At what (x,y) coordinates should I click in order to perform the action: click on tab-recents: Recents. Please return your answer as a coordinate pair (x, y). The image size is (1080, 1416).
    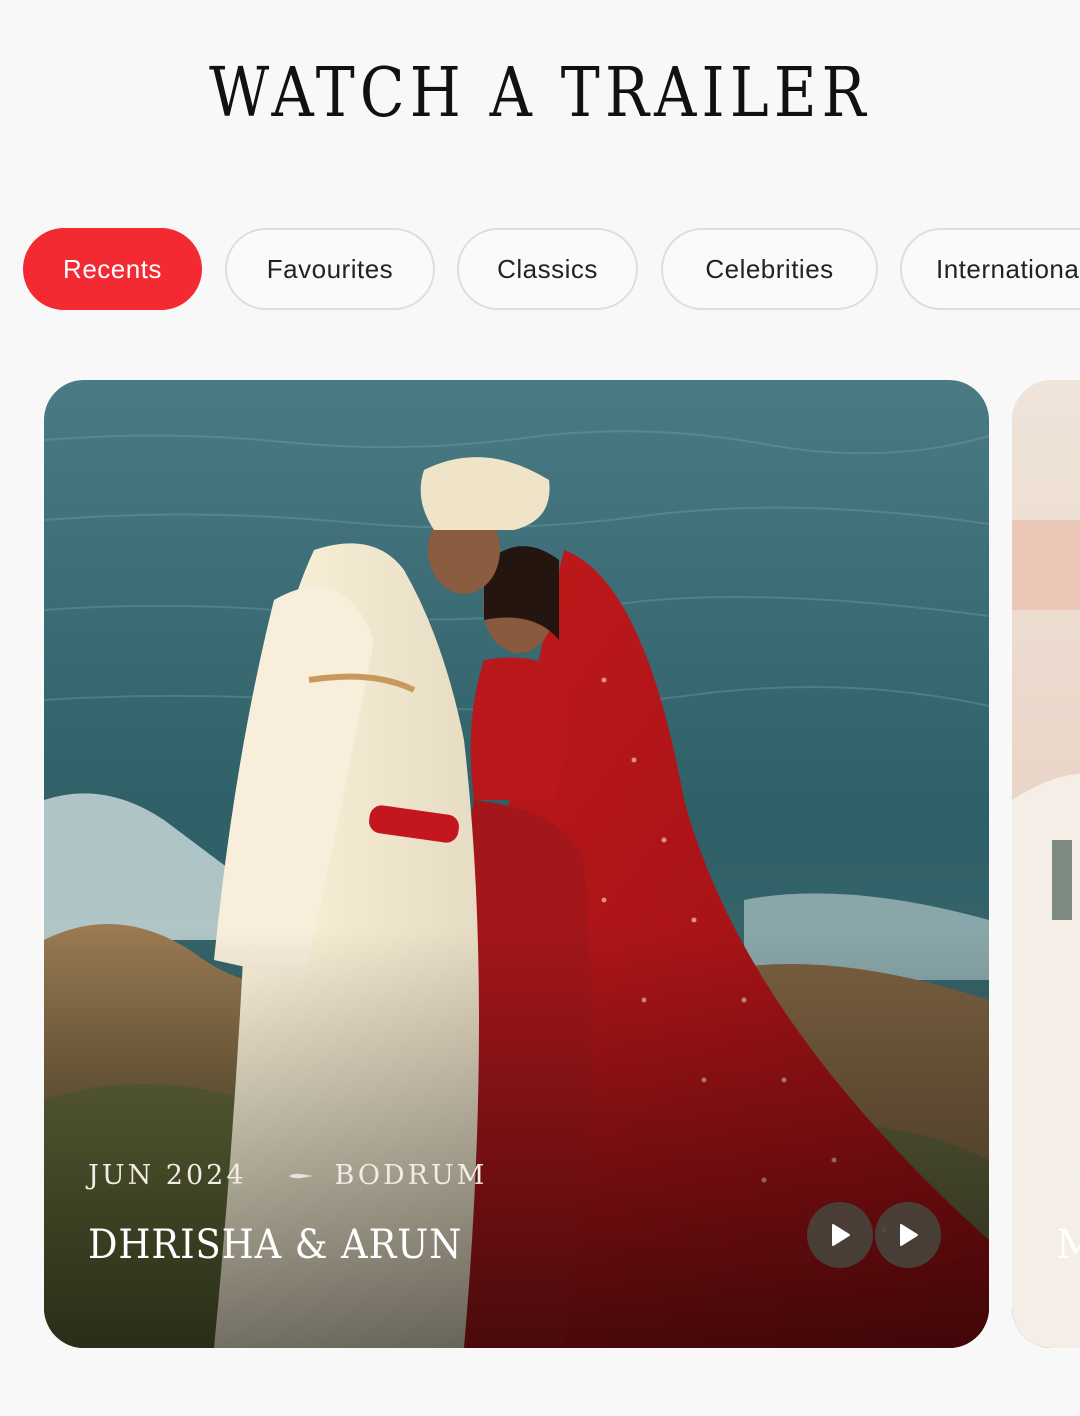
    Looking at the image, I should click on (112, 269).